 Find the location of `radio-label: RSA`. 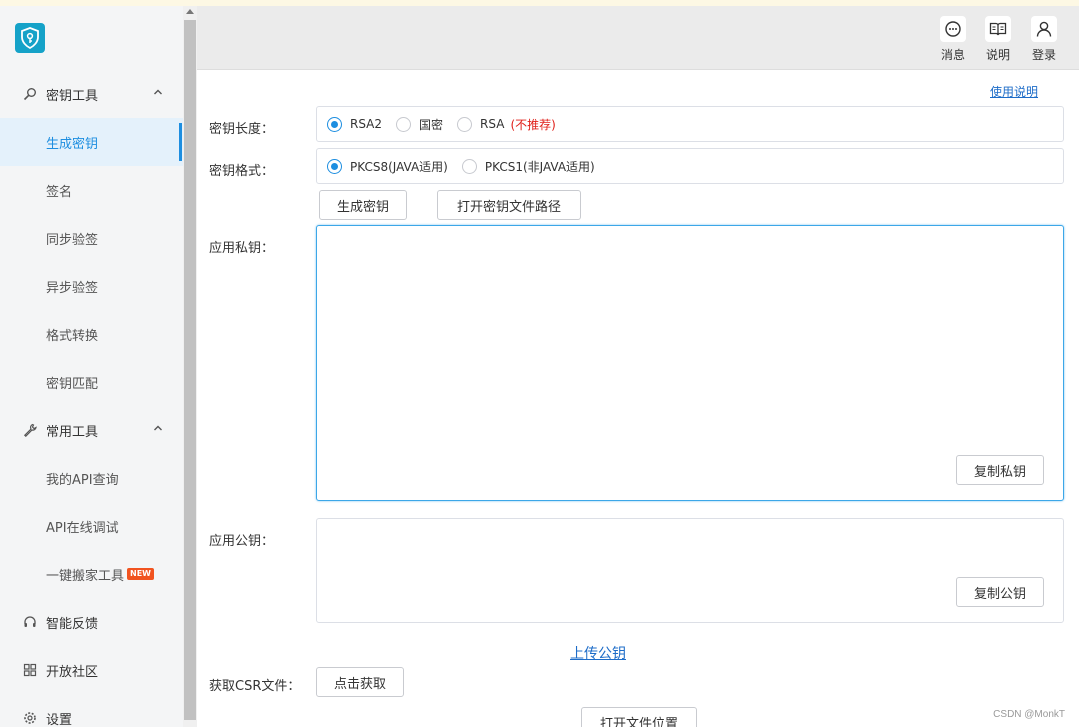

radio-label: RSA is located at coordinates (492, 124).